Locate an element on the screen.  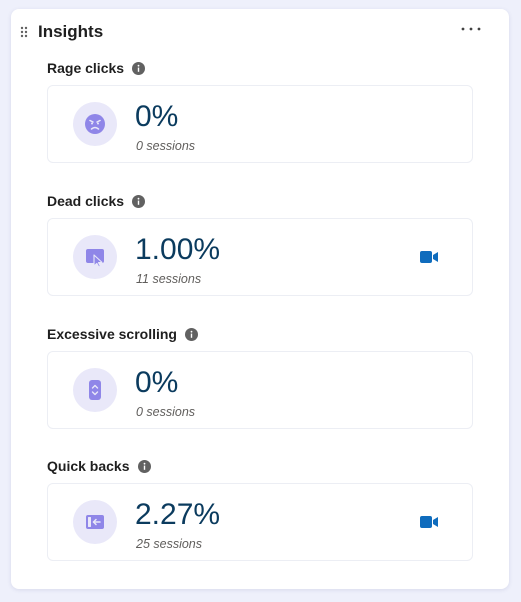
cursor-square-icon is located at coordinates (95, 258).